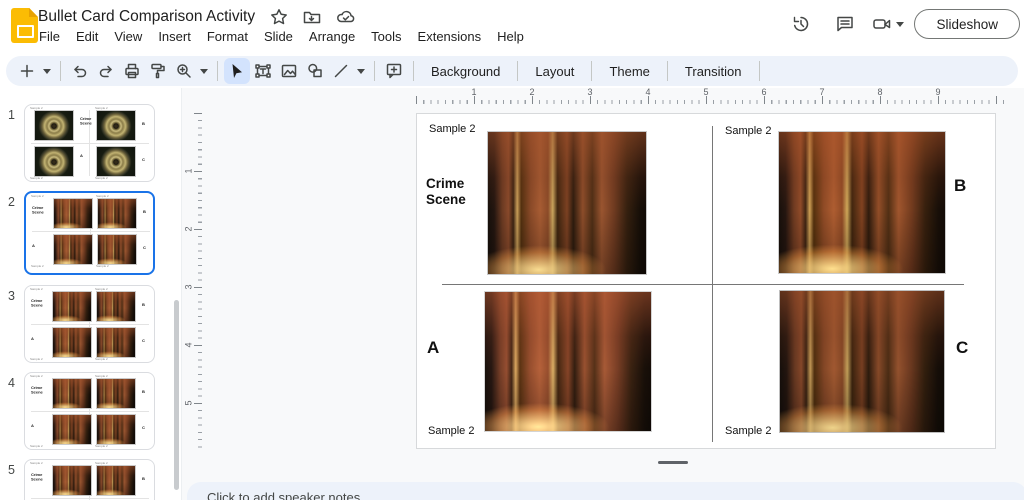 This screenshot has height=500, width=1024. Describe the element at coordinates (11, 470) in the screenshot. I see `slide-number: 5` at that location.